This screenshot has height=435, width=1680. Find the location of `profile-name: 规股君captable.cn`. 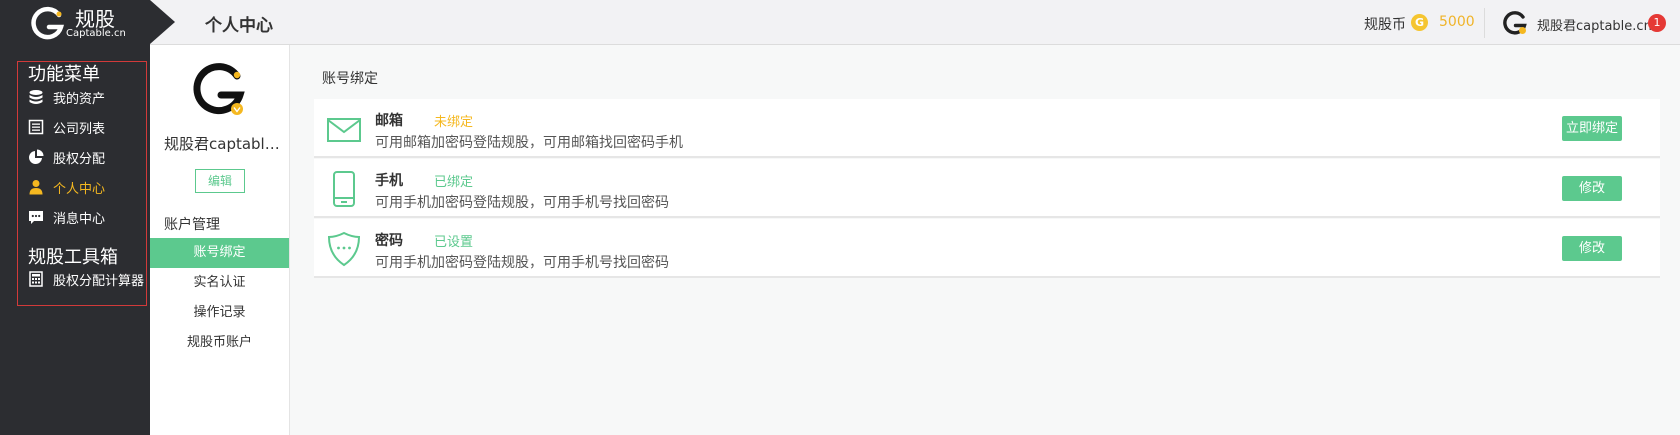

profile-name: 规股君captable.cn is located at coordinates (223, 144).